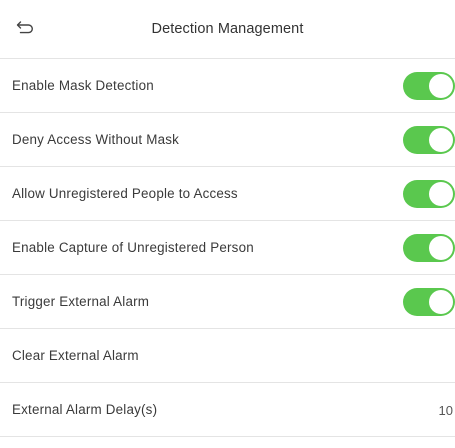 Image resolution: width=455 pixels, height=448 pixels. What do you see at coordinates (85, 409) in the screenshot?
I see `setting-label: External Alarm Delay(s)` at bounding box center [85, 409].